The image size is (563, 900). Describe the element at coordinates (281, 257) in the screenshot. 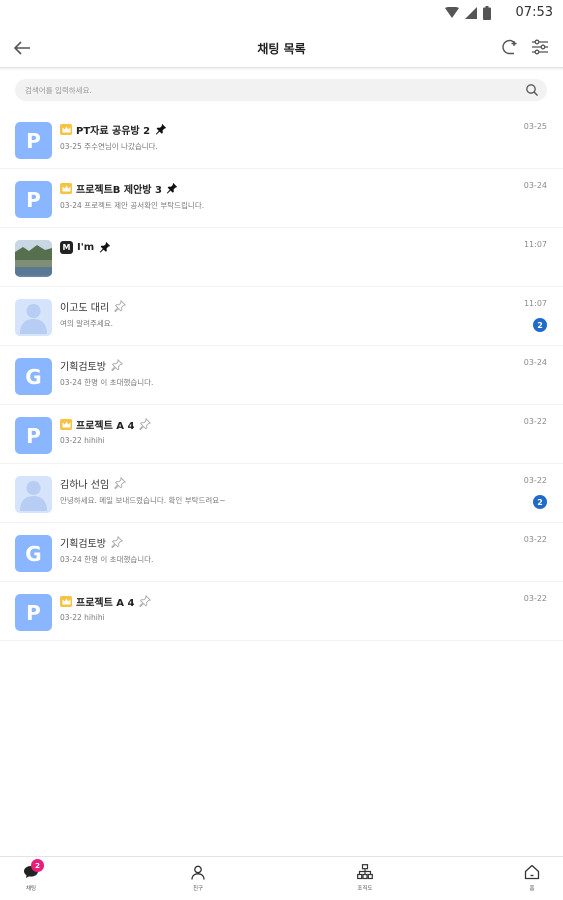

I see `chat-room-row: M I'm 11:07` at that location.